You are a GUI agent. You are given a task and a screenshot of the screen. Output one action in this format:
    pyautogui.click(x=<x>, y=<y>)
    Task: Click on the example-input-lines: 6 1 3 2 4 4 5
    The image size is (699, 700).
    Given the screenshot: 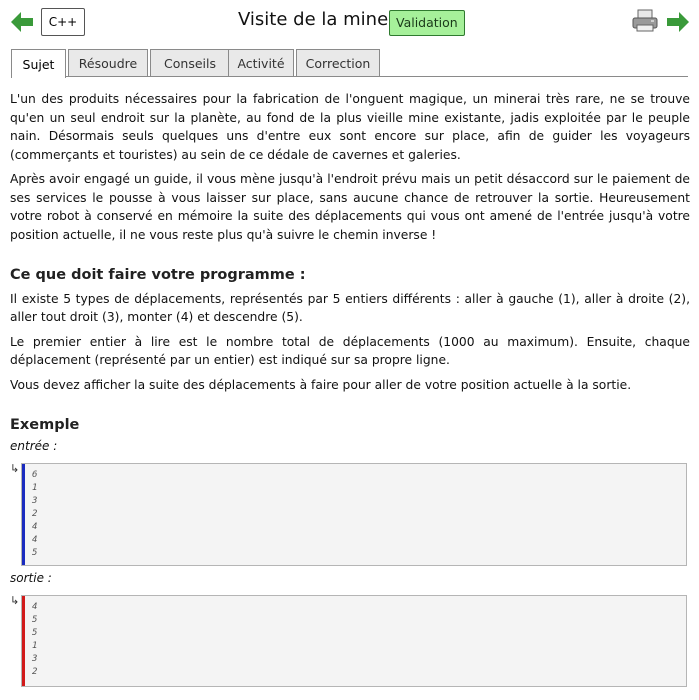 What is the action you would take?
    pyautogui.click(x=34, y=514)
    